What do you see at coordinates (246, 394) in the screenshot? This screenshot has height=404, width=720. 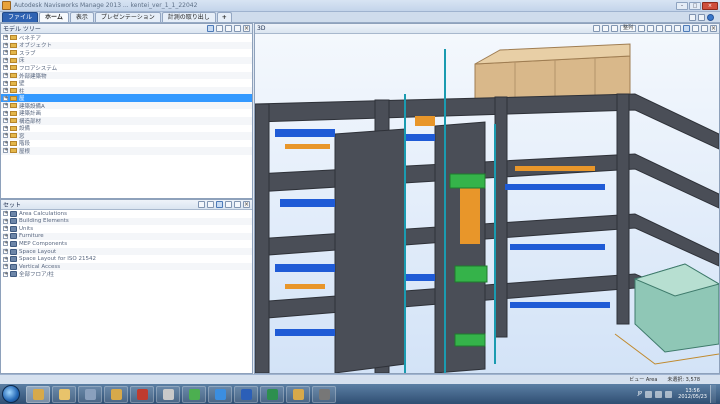 I see `word-app-taskbar-button` at bounding box center [246, 394].